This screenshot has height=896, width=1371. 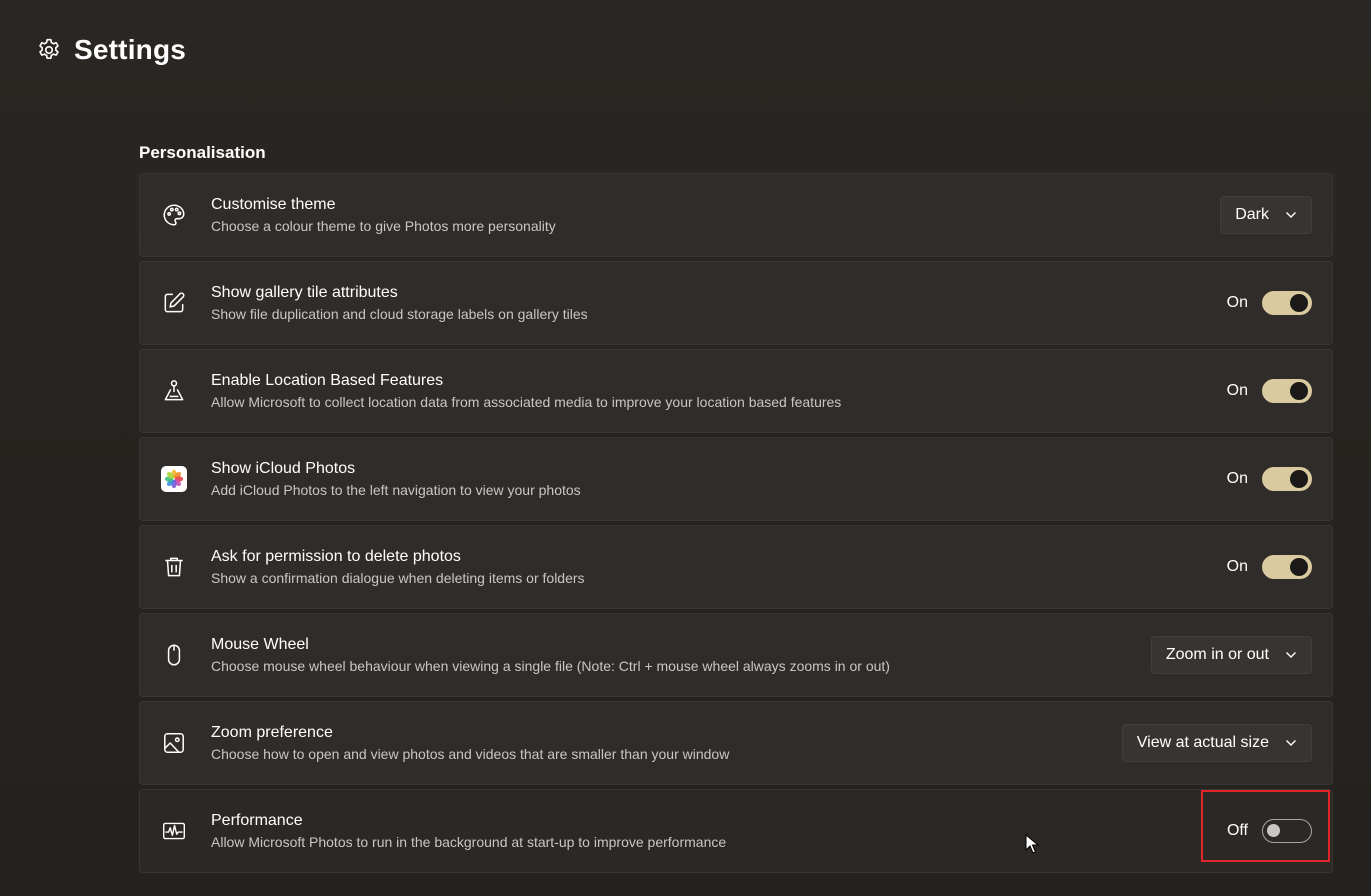 What do you see at coordinates (174, 567) in the screenshot?
I see `trash-icon` at bounding box center [174, 567].